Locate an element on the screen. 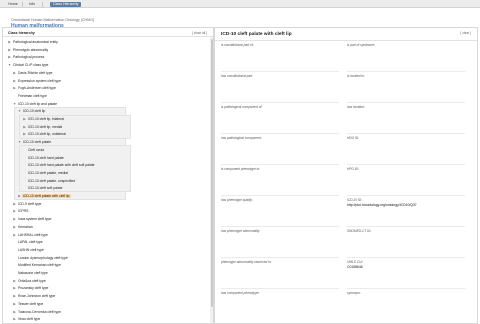 The width and height of the screenshot is (480, 324). clear-detail-button: [ clear ] is located at coordinates (466, 33).